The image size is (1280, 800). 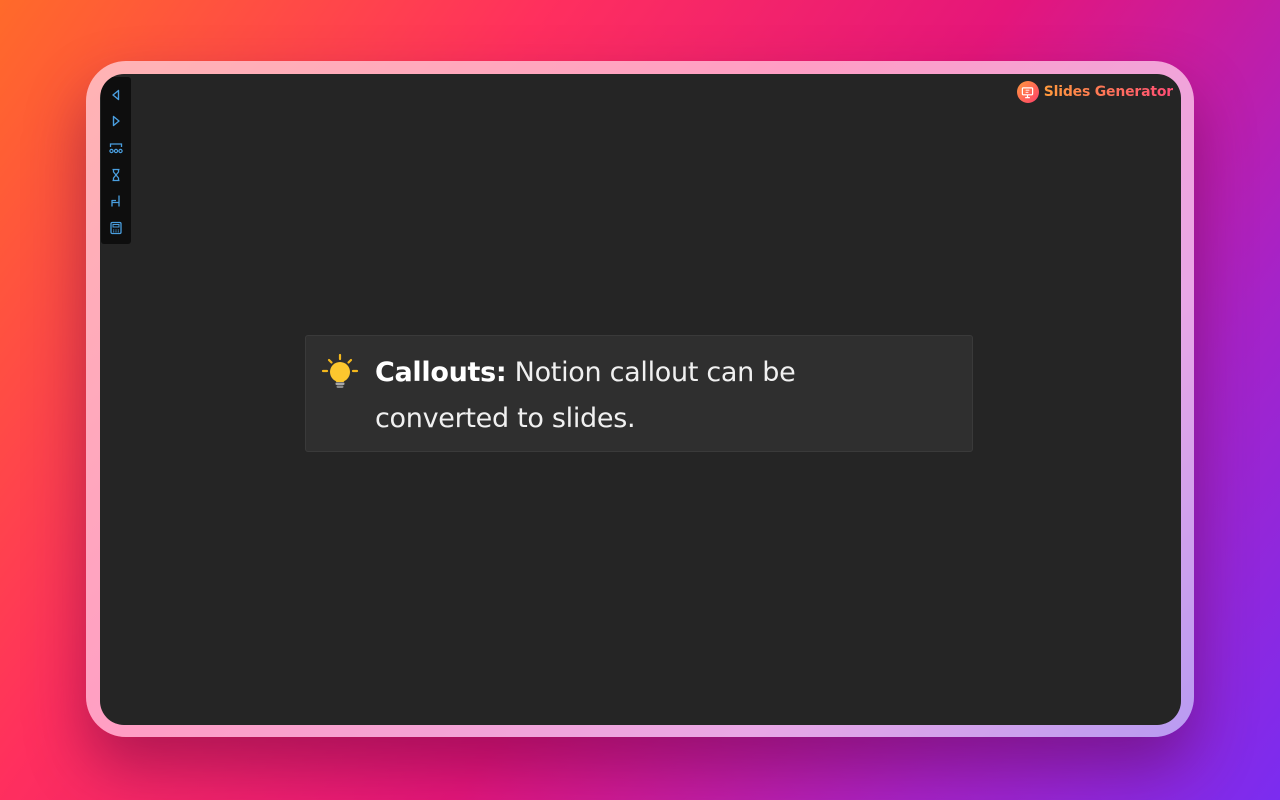 I want to click on hourglass-icon, so click(x=116, y=174).